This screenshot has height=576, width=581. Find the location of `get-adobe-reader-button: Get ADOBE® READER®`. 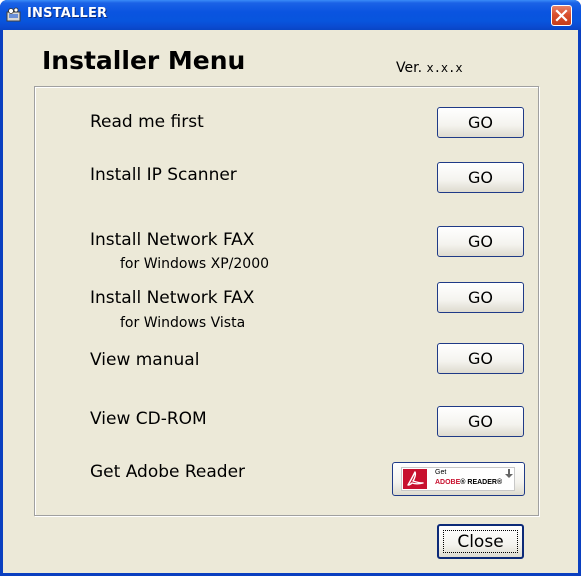

get-adobe-reader-button: Get ADOBE® READER® is located at coordinates (458, 479).